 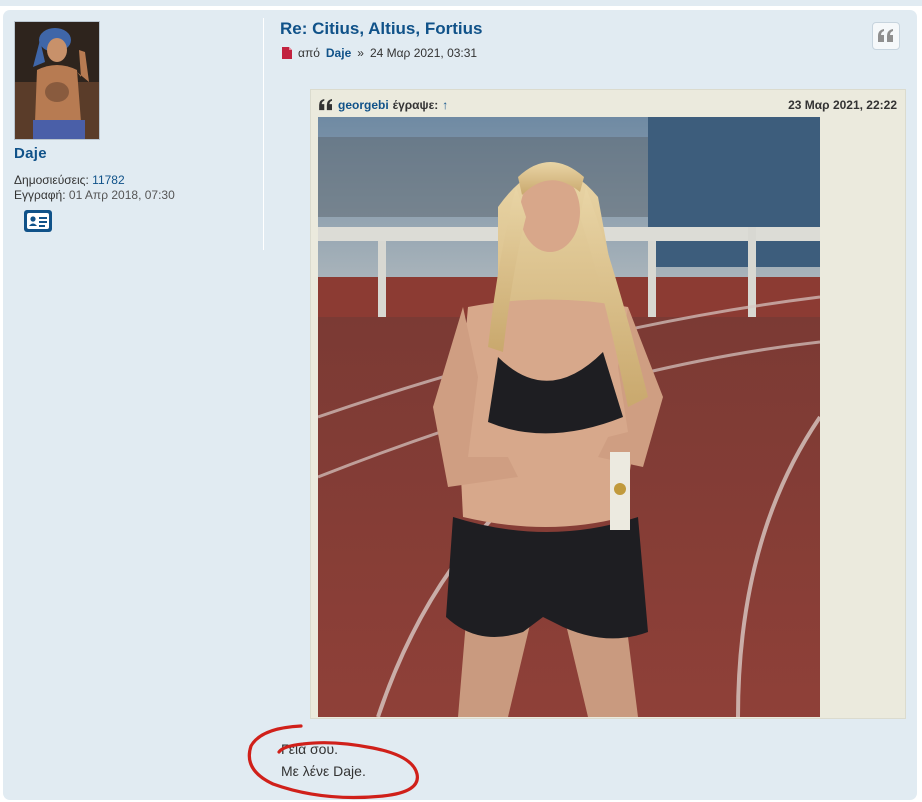 I want to click on quoted-user-link: georgebi, so click(x=363, y=105).